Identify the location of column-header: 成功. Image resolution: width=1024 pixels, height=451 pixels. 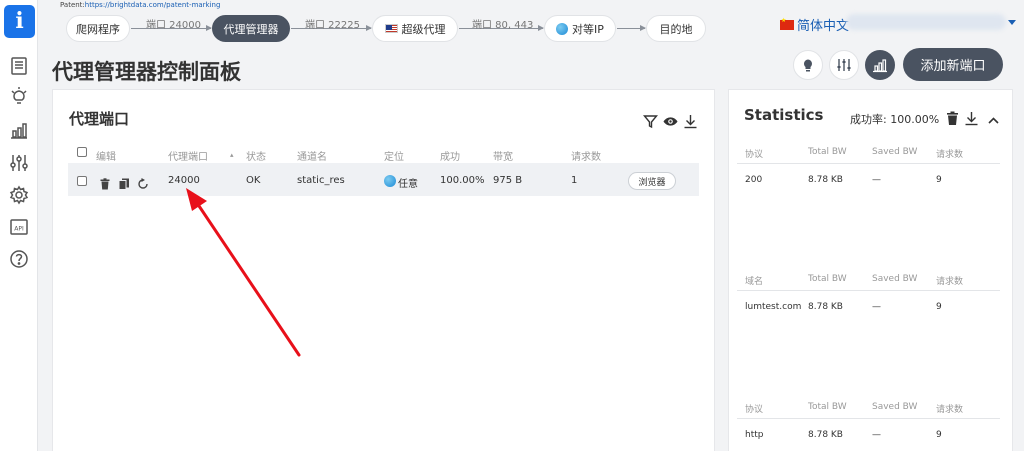
(450, 157).